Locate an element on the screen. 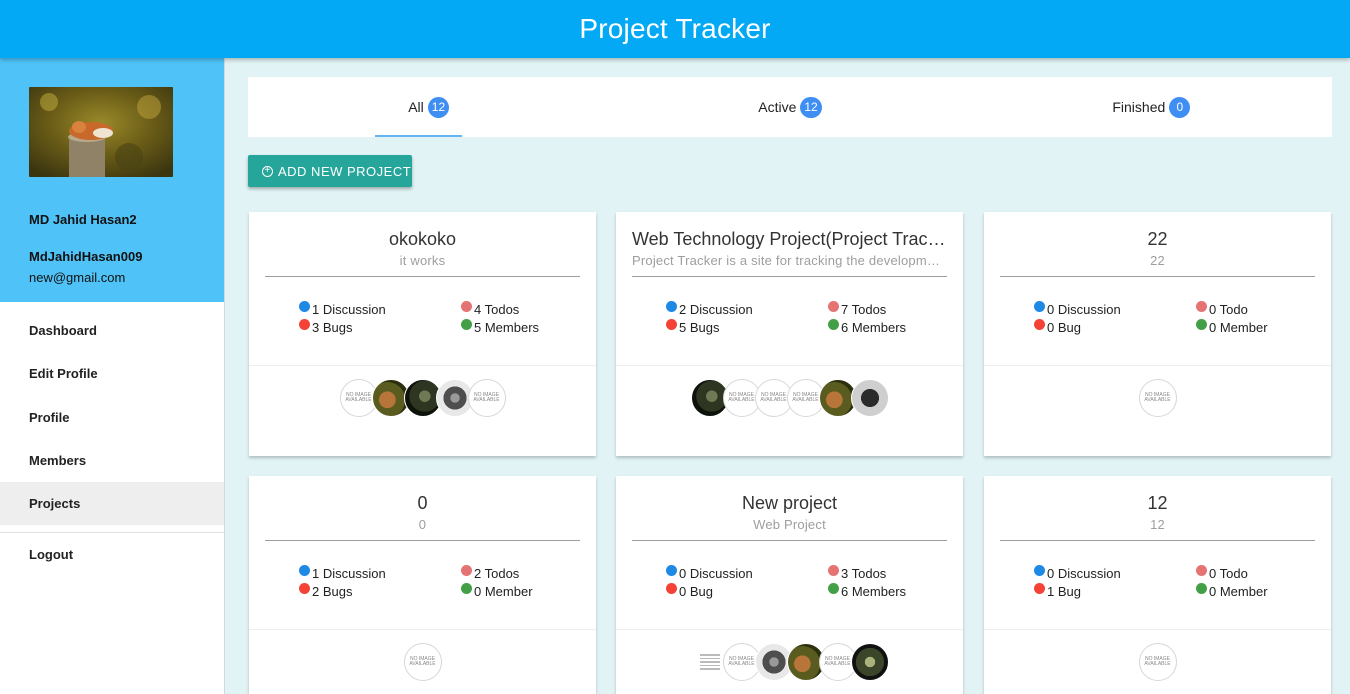  member-avatars: NO IMAGE AVAILABLE NO IMAGE AVAILABLE is located at coordinates (789, 662).